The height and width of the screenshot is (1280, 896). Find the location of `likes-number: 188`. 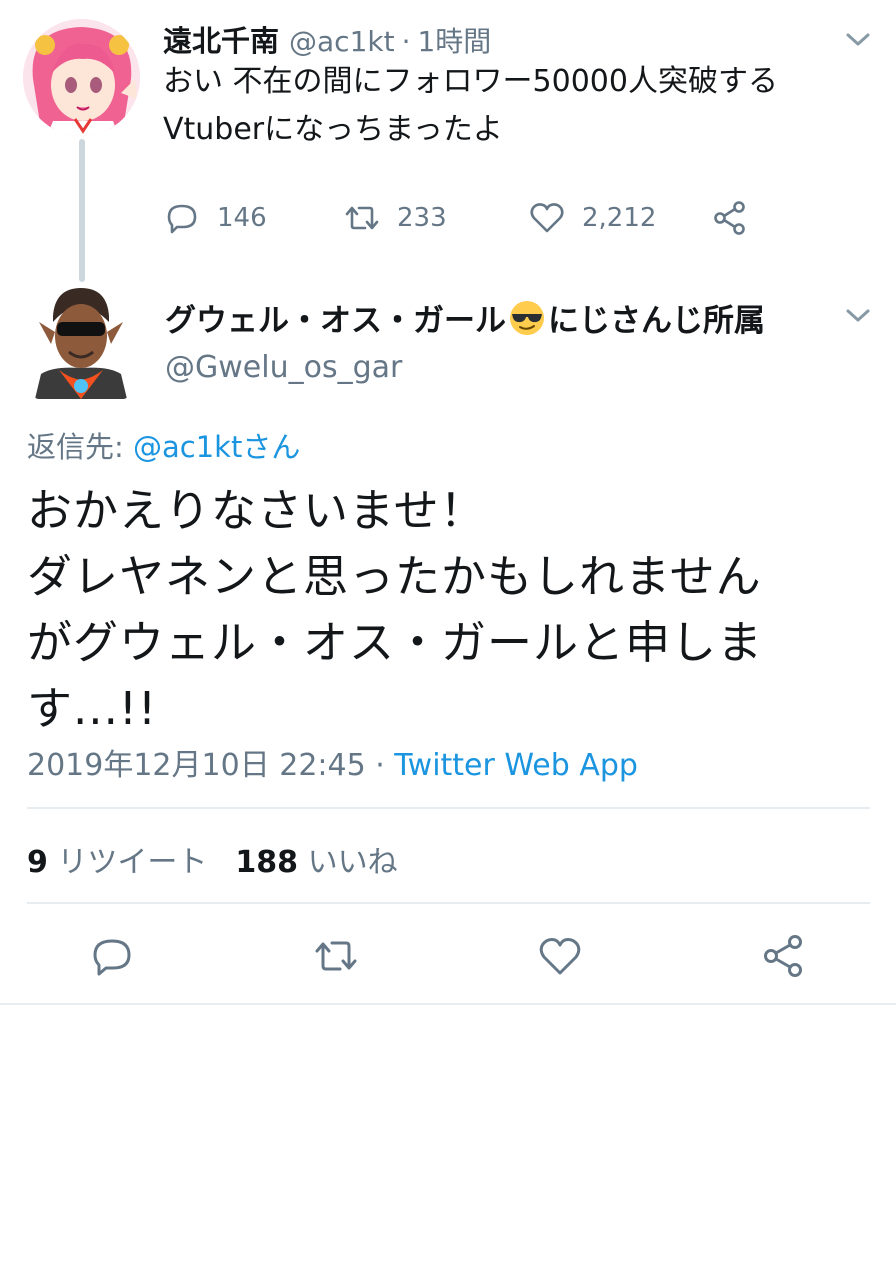

likes-number: 188 is located at coordinates (267, 862).